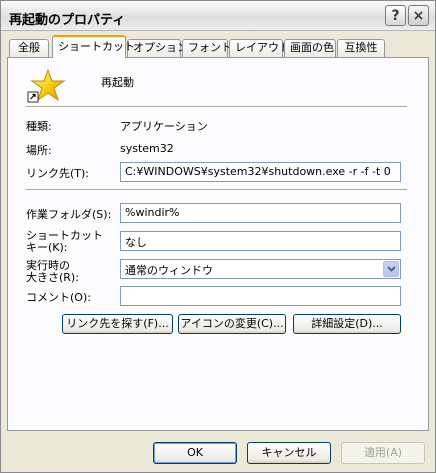 Image resolution: width=436 pixels, height=473 pixels. What do you see at coordinates (69, 214) in the screenshot?
I see `start-in-label: 作業フォルダ(S):` at bounding box center [69, 214].